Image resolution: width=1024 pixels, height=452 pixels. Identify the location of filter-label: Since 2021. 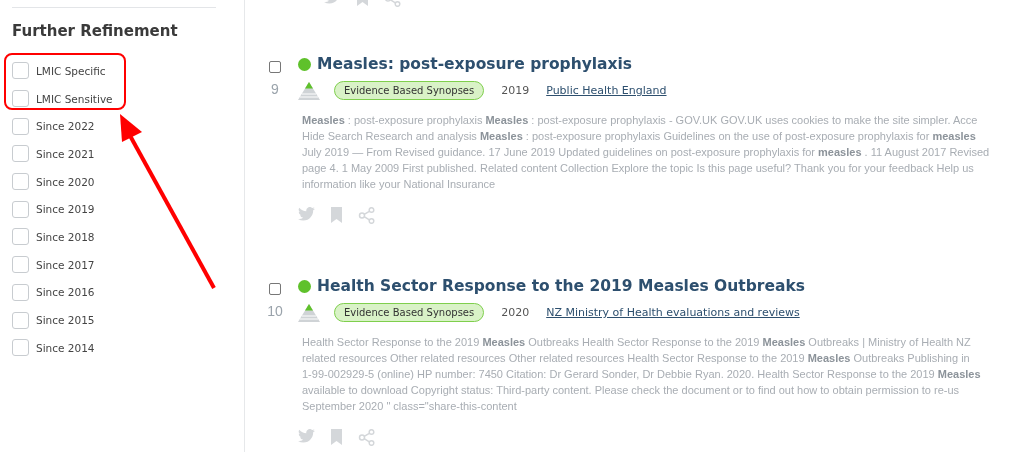
(65, 153).